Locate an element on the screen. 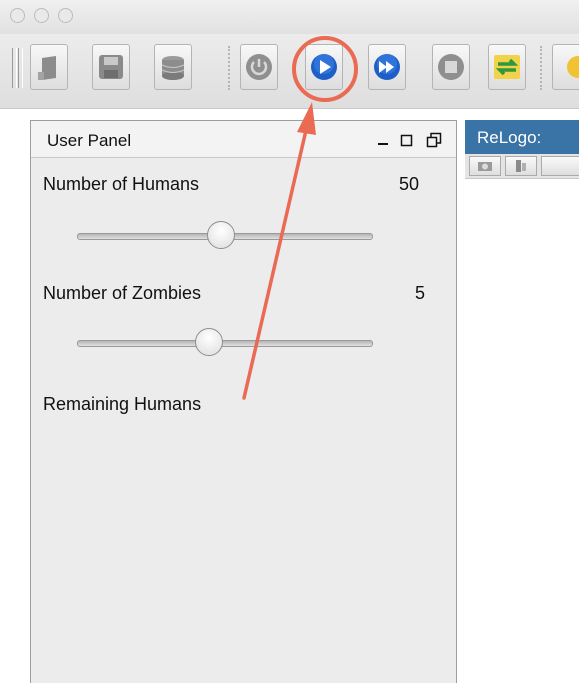 The width and height of the screenshot is (579, 683). arrow-head is located at coordinates (306, 118).